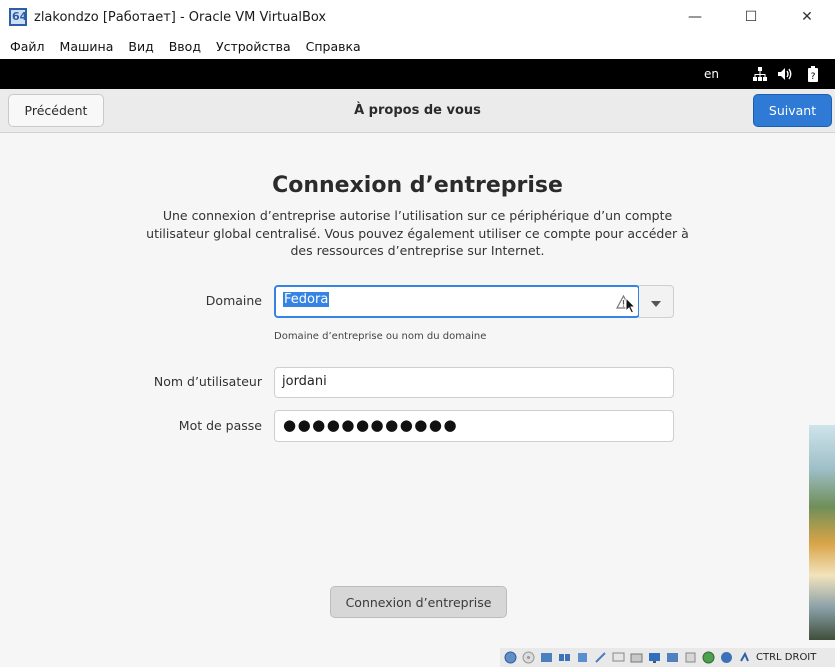 The height and width of the screenshot is (667, 835). I want to click on guest-additions-icon, so click(672, 657).